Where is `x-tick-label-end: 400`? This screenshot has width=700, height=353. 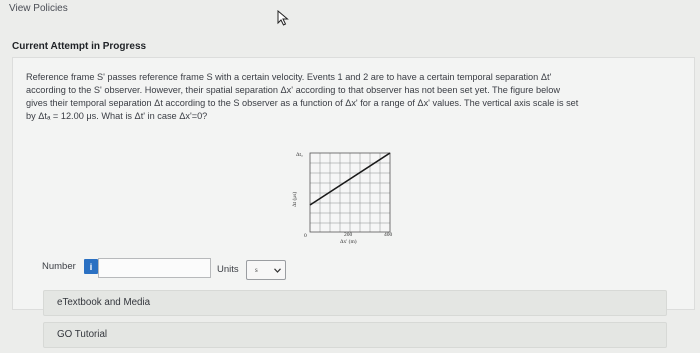
x-tick-label-end: 400 is located at coordinates (388, 235).